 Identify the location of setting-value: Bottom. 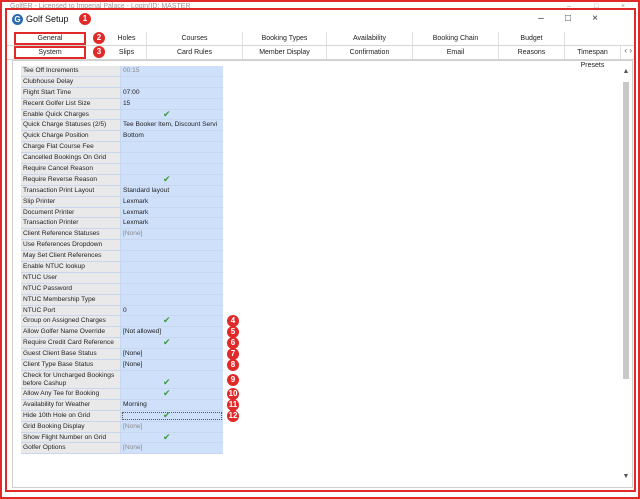
(172, 136).